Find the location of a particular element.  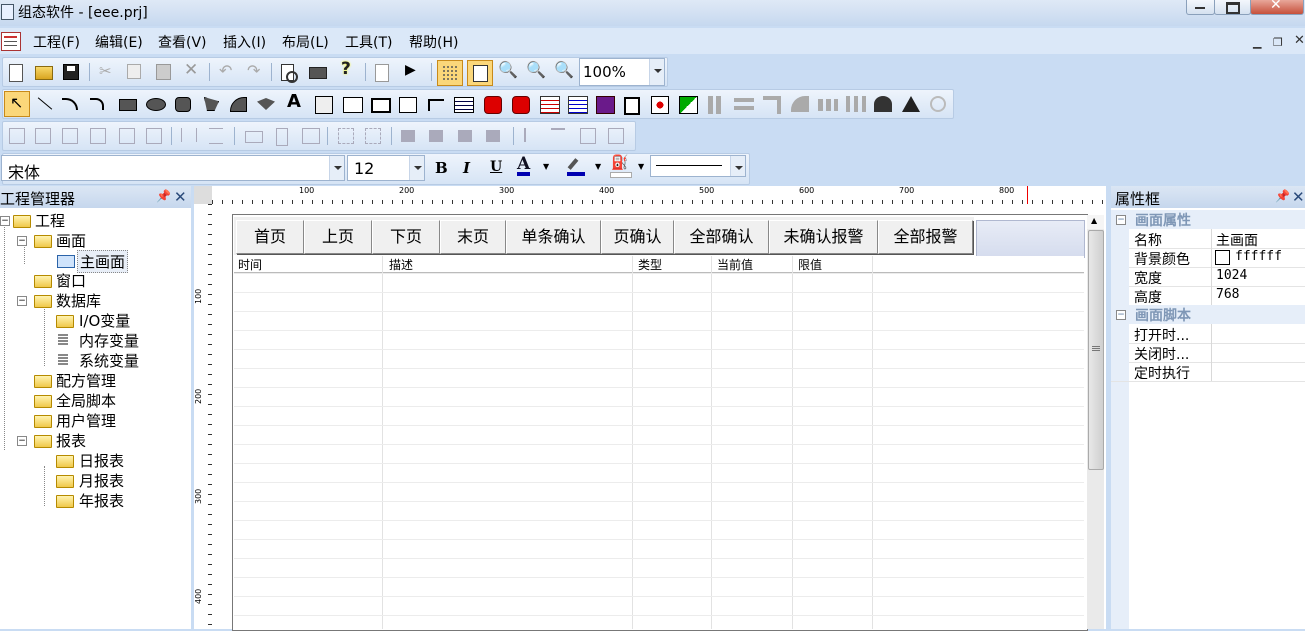

underline-button: U is located at coordinates (496, 167).